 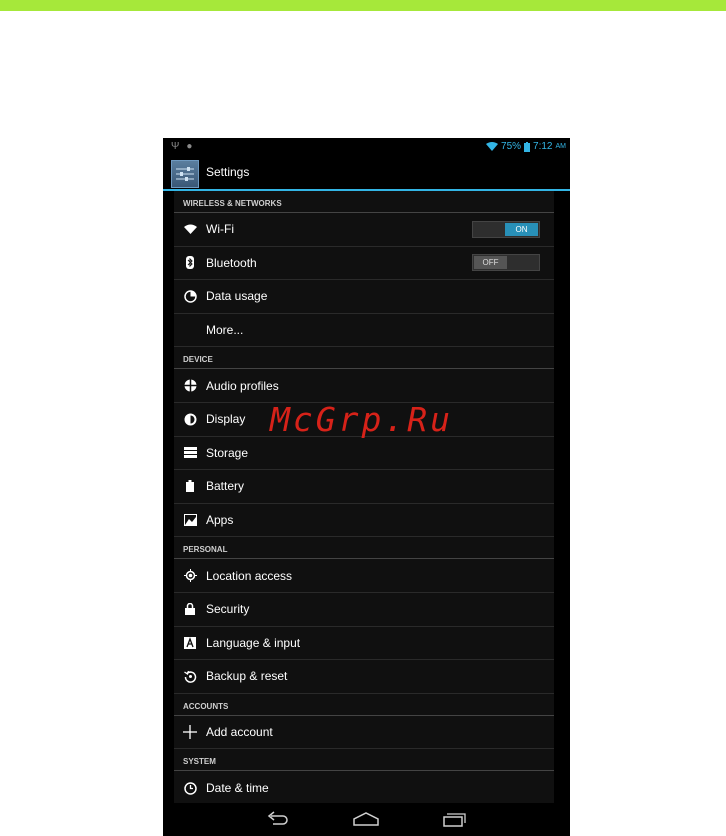 What do you see at coordinates (364, 230) in the screenshot?
I see `settings-item-wifi: Wi-Fi ON` at bounding box center [364, 230].